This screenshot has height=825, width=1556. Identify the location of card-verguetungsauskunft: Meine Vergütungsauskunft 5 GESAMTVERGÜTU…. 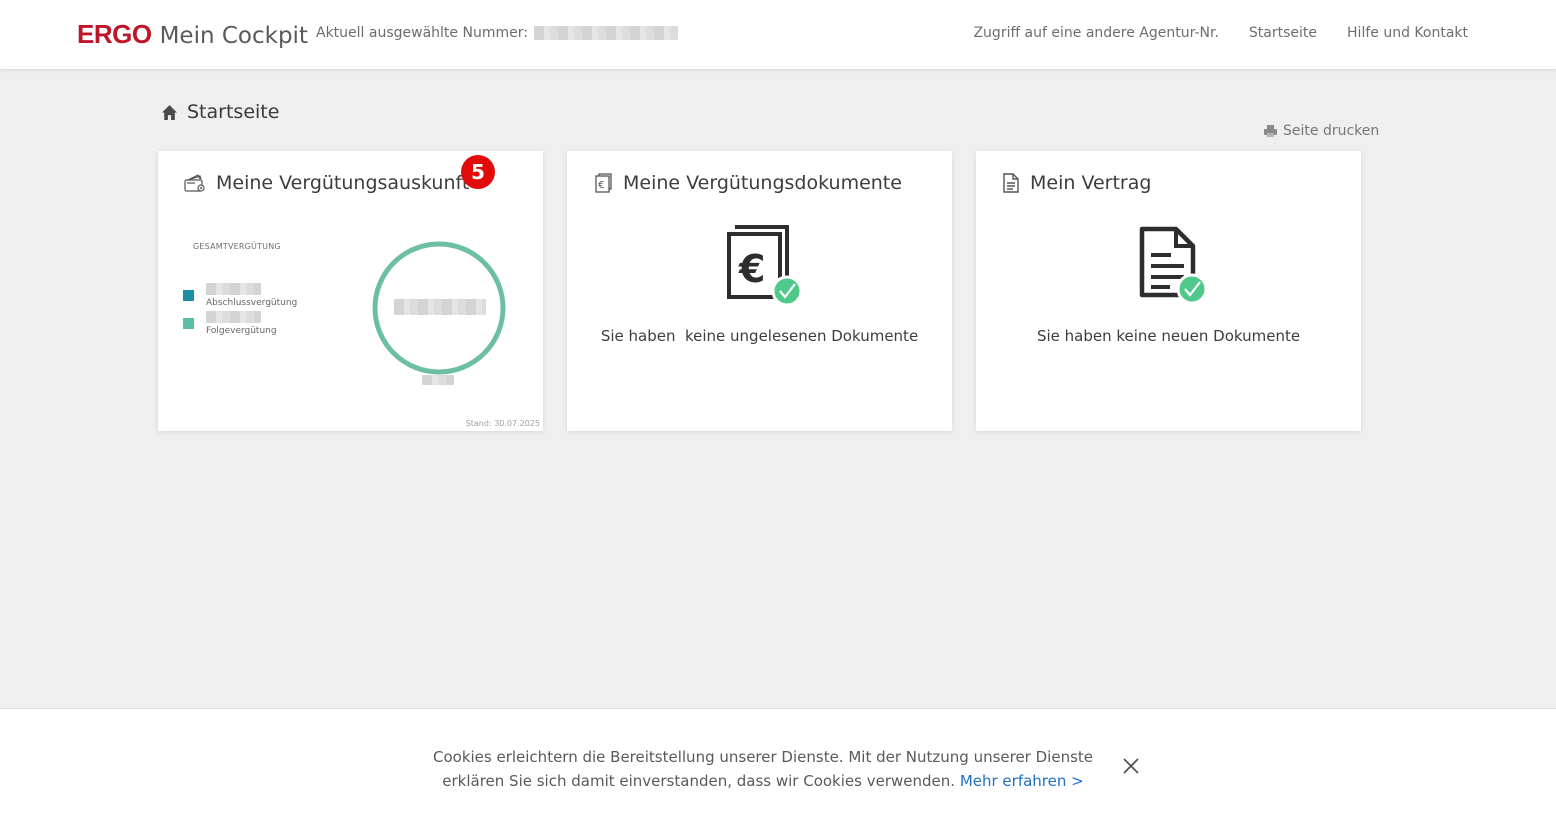
(350, 291).